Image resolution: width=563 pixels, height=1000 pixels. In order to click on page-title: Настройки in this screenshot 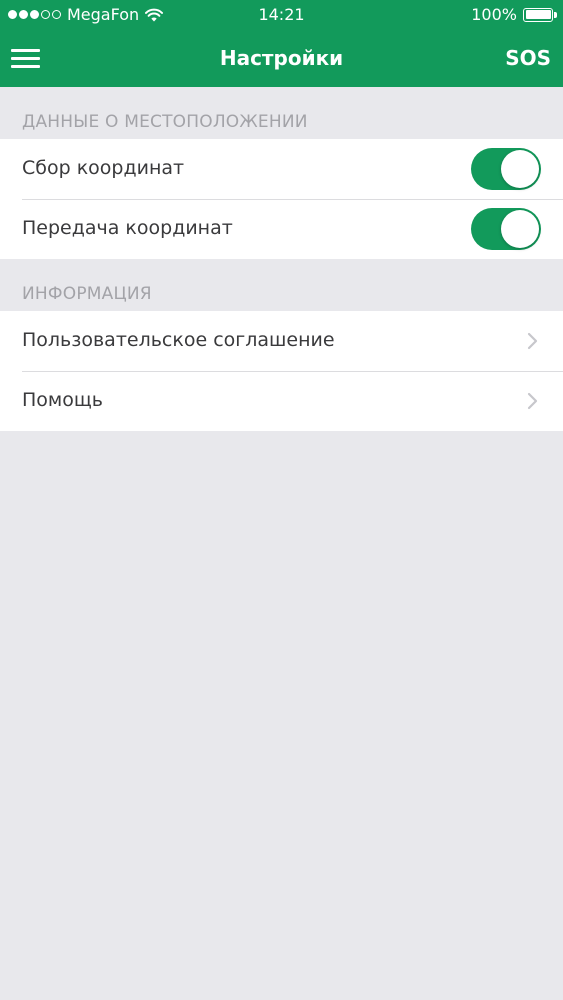, I will do `click(281, 58)`.